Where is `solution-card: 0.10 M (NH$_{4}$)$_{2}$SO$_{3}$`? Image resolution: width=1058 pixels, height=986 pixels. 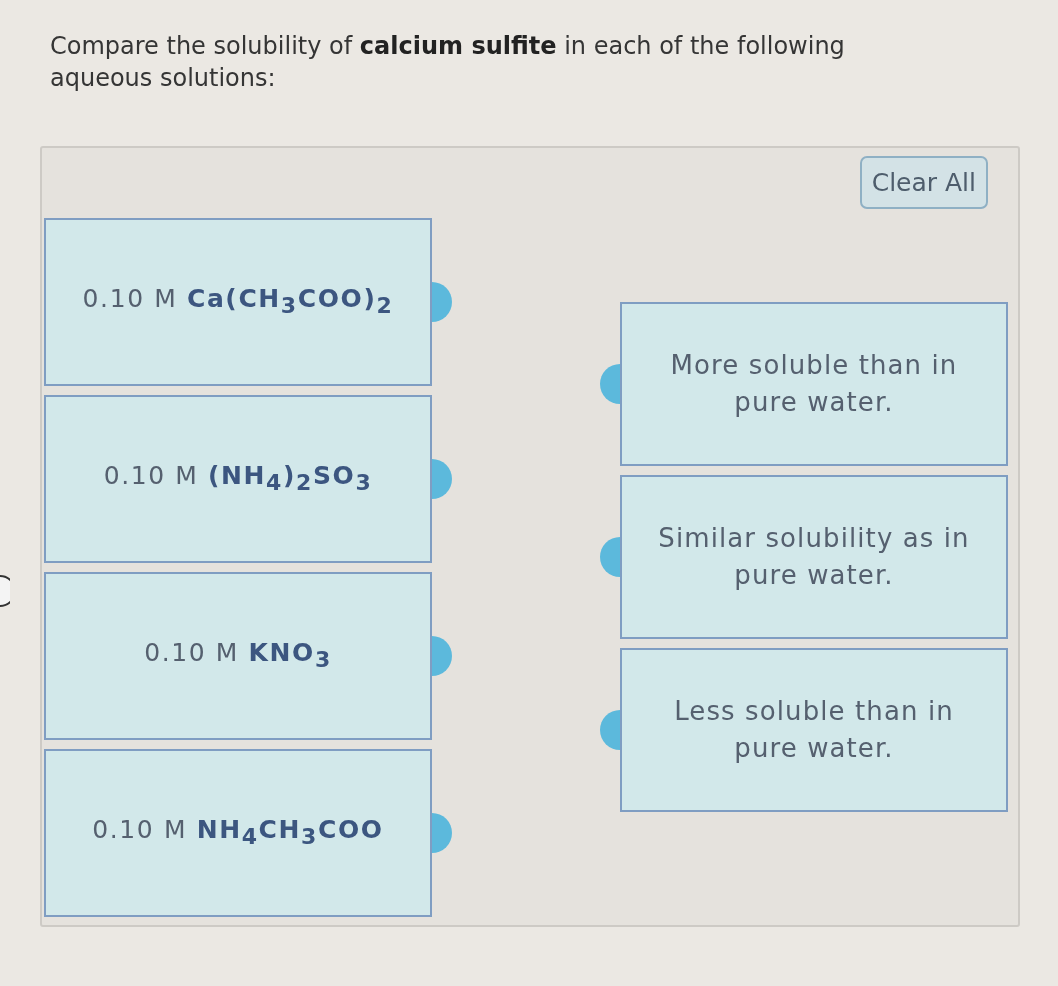
solution-card: 0.10 M (NH$_{4}$)$_{2}$SO$_{3}$ is located at coordinates (238, 479).